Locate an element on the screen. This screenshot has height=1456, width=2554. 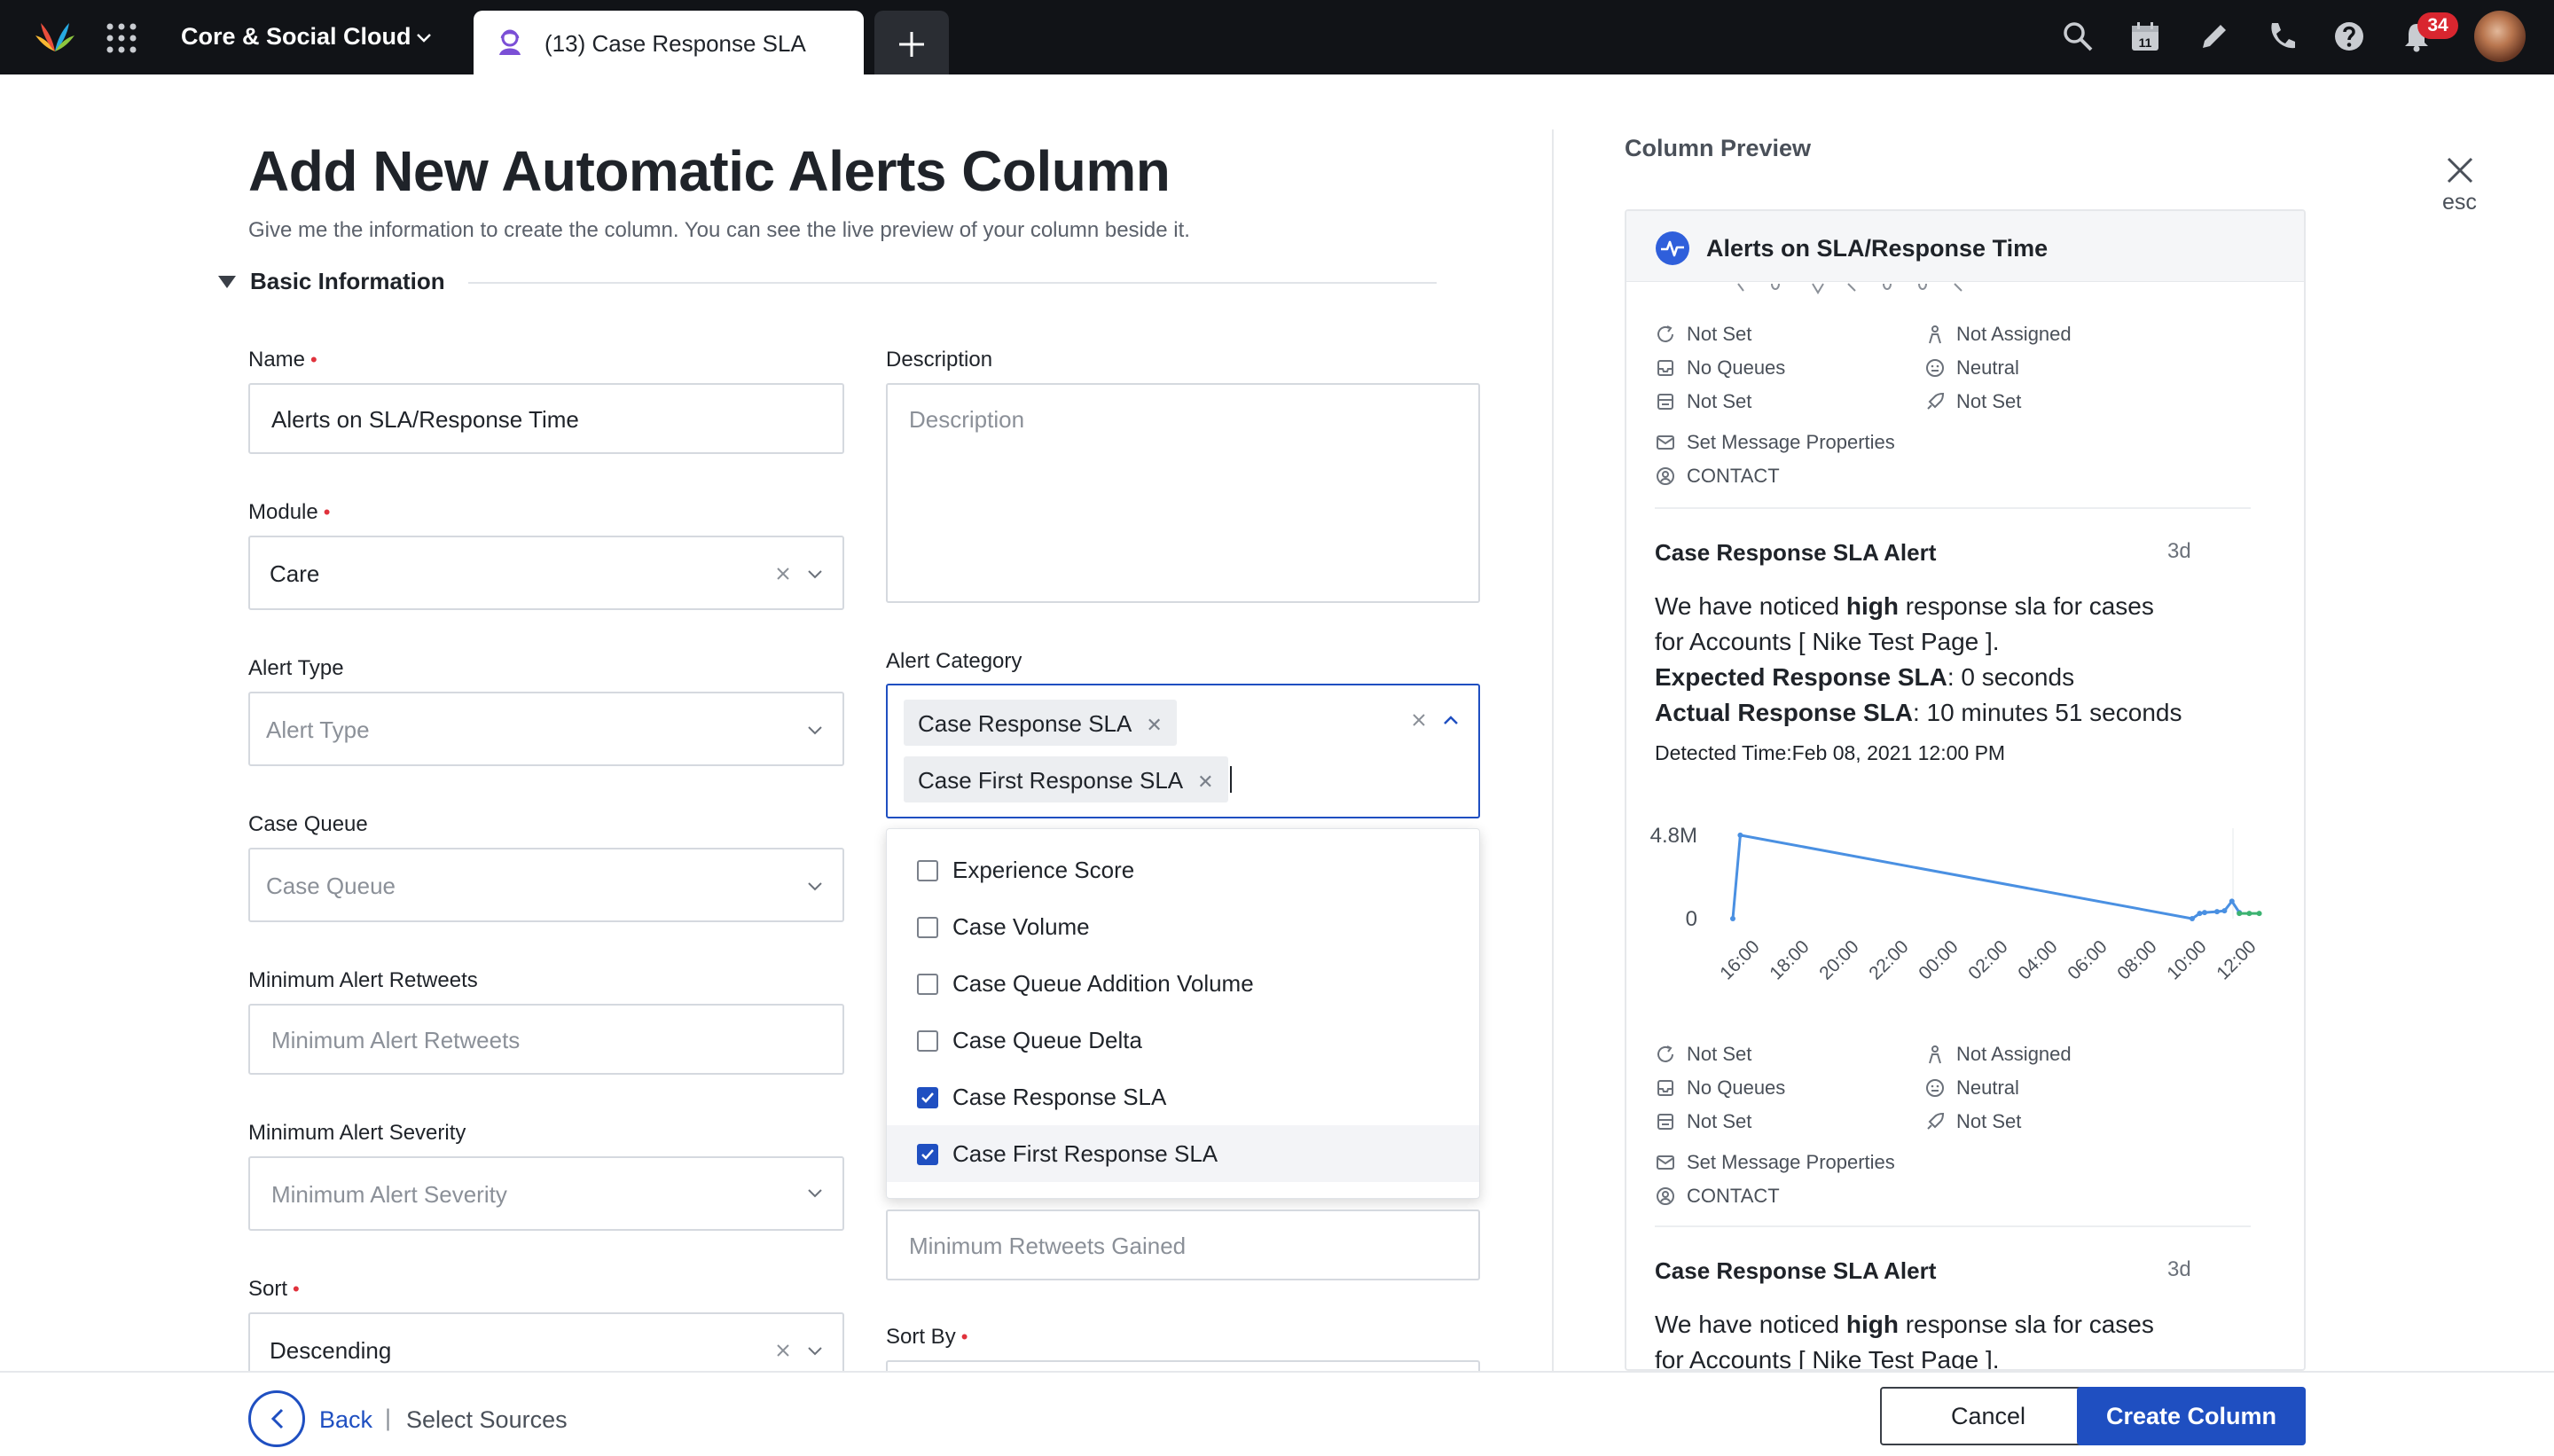
alert-type-select: Alert Type is located at coordinates (546, 729).